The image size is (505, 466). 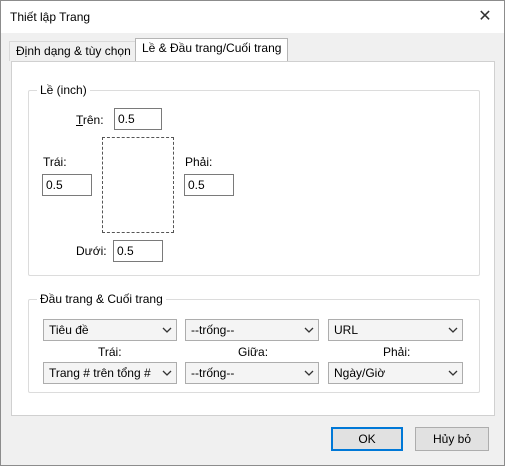 What do you see at coordinates (213, 373) in the screenshot?
I see `footer-center-value: --trống--` at bounding box center [213, 373].